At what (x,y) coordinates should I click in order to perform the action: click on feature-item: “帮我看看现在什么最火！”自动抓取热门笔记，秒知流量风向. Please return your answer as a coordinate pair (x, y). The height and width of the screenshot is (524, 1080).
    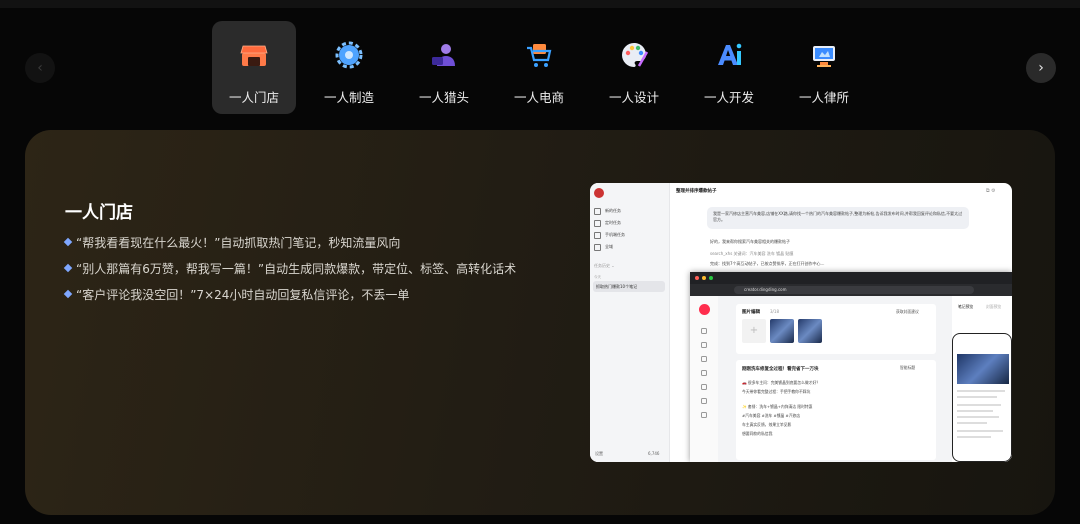
    Looking at the image, I should click on (289, 242).